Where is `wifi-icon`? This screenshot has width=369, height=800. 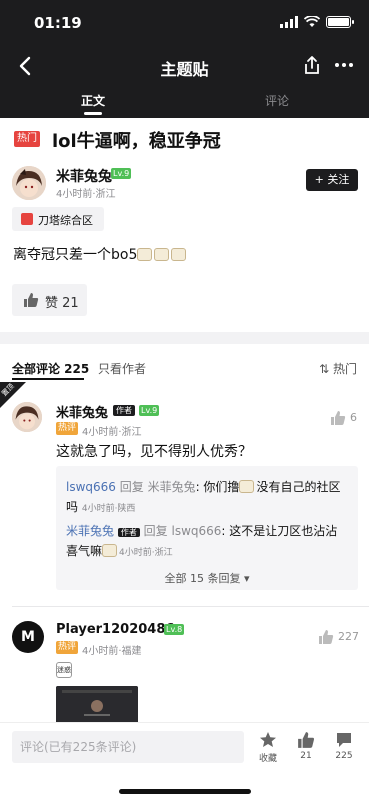 wifi-icon is located at coordinates (312, 21).